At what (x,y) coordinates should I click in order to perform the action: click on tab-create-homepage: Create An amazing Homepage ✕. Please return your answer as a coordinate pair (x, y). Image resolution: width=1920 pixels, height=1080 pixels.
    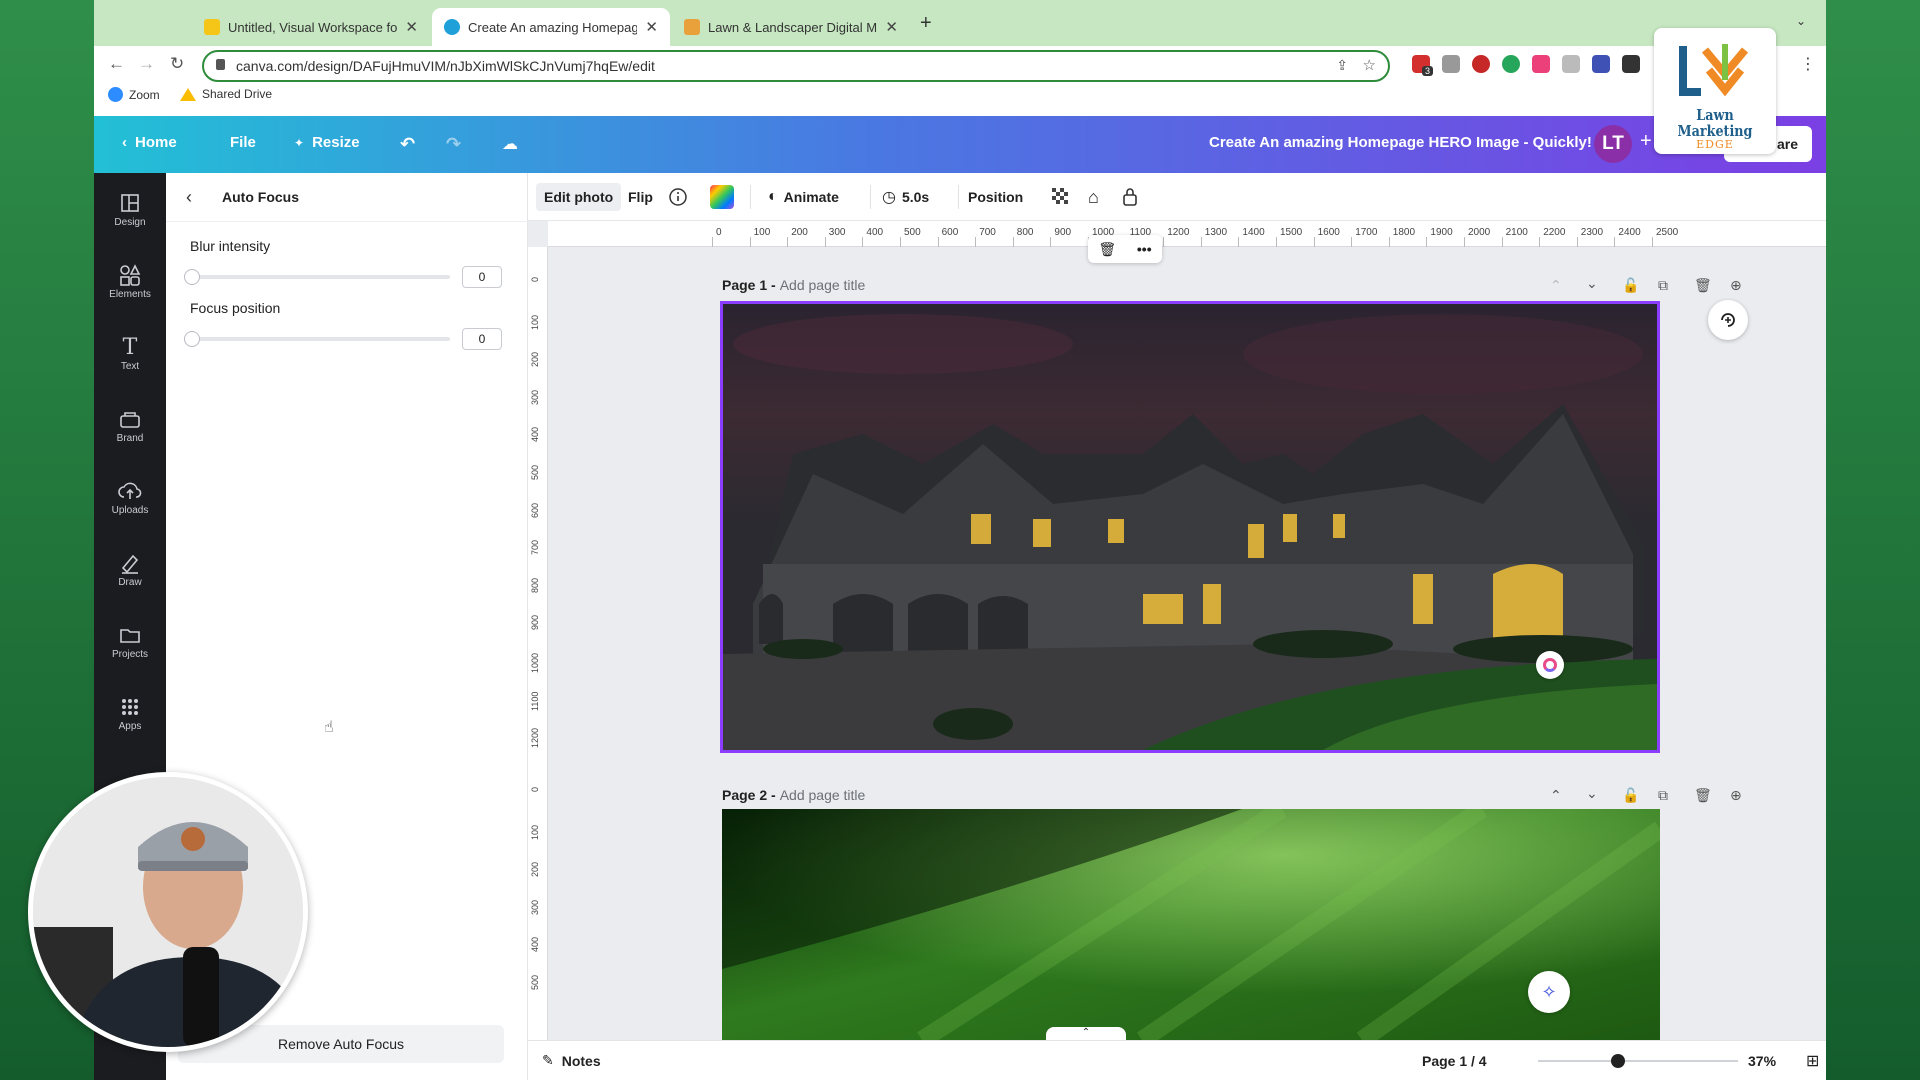
    Looking at the image, I should click on (551, 27).